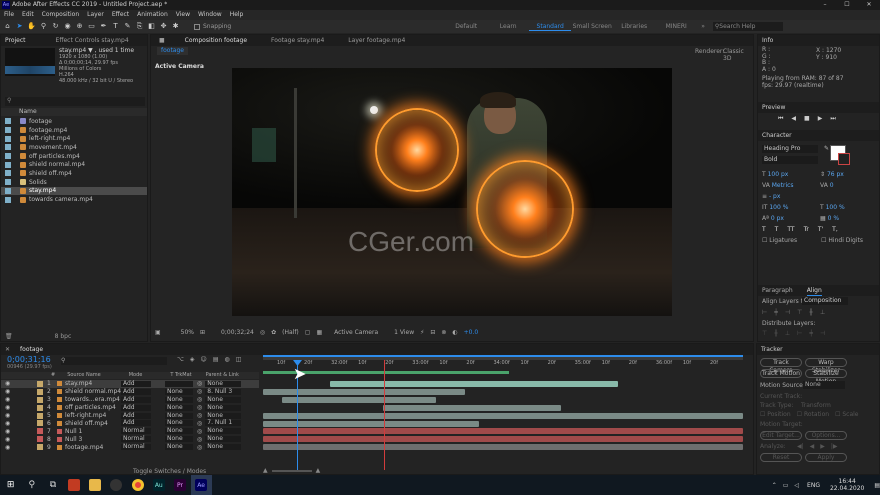 The height and width of the screenshot is (495, 880). What do you see at coordinates (163, 26) in the screenshot?
I see `roto-tool-icon: ✥` at bounding box center [163, 26].